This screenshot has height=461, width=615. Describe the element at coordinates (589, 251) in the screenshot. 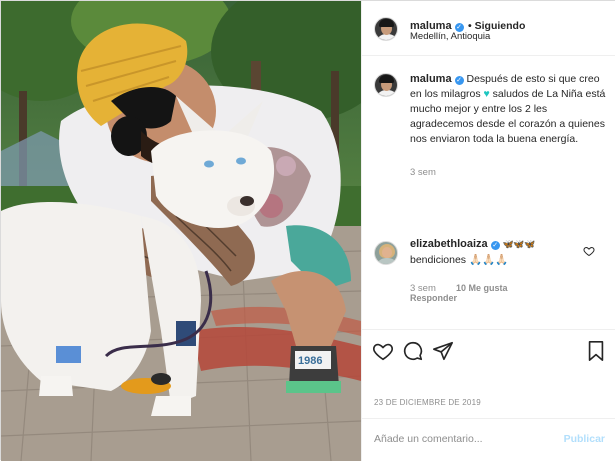

I see `comment-like-heart-icon` at that location.